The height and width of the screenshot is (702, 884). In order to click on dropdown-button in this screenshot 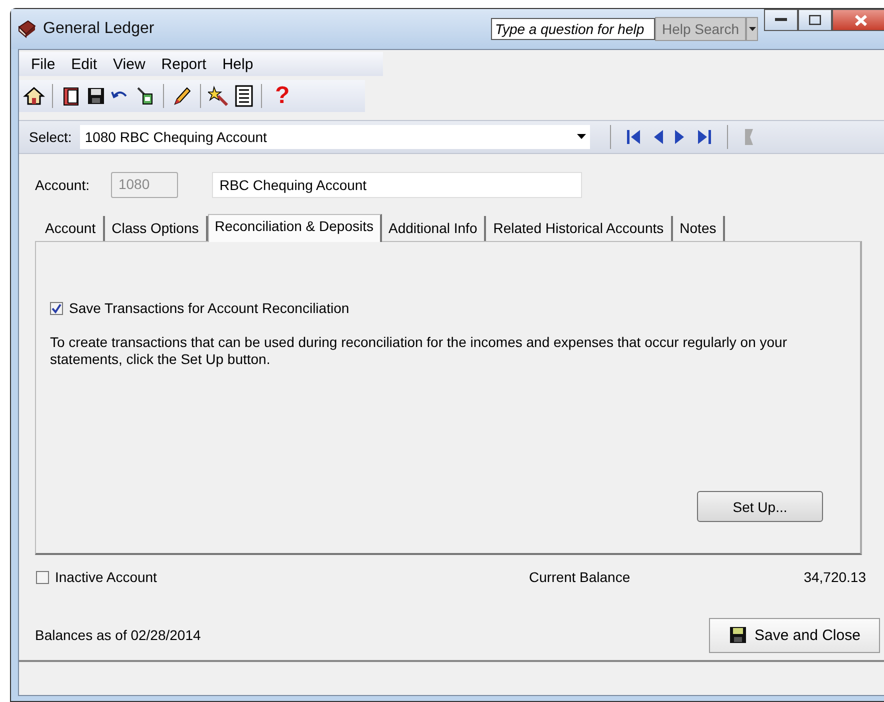, I will do `click(752, 29)`.